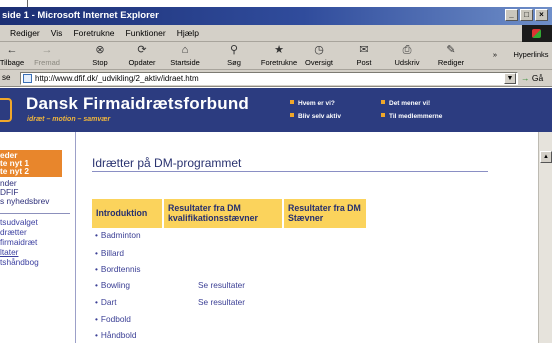 The width and height of the screenshot is (552, 343). I want to click on window-title: side 1 - Microsoft Internet Explorer, so click(80, 15).